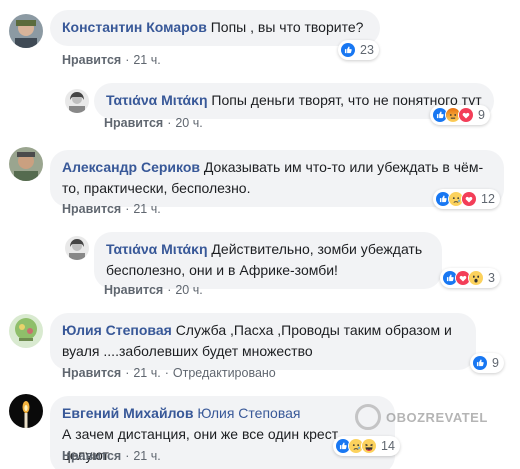 This screenshot has height=469, width=520. Describe the element at coordinates (169, 373) in the screenshot. I see `comment-actions: Нравится · 21 ч. · Отредактировано` at that location.